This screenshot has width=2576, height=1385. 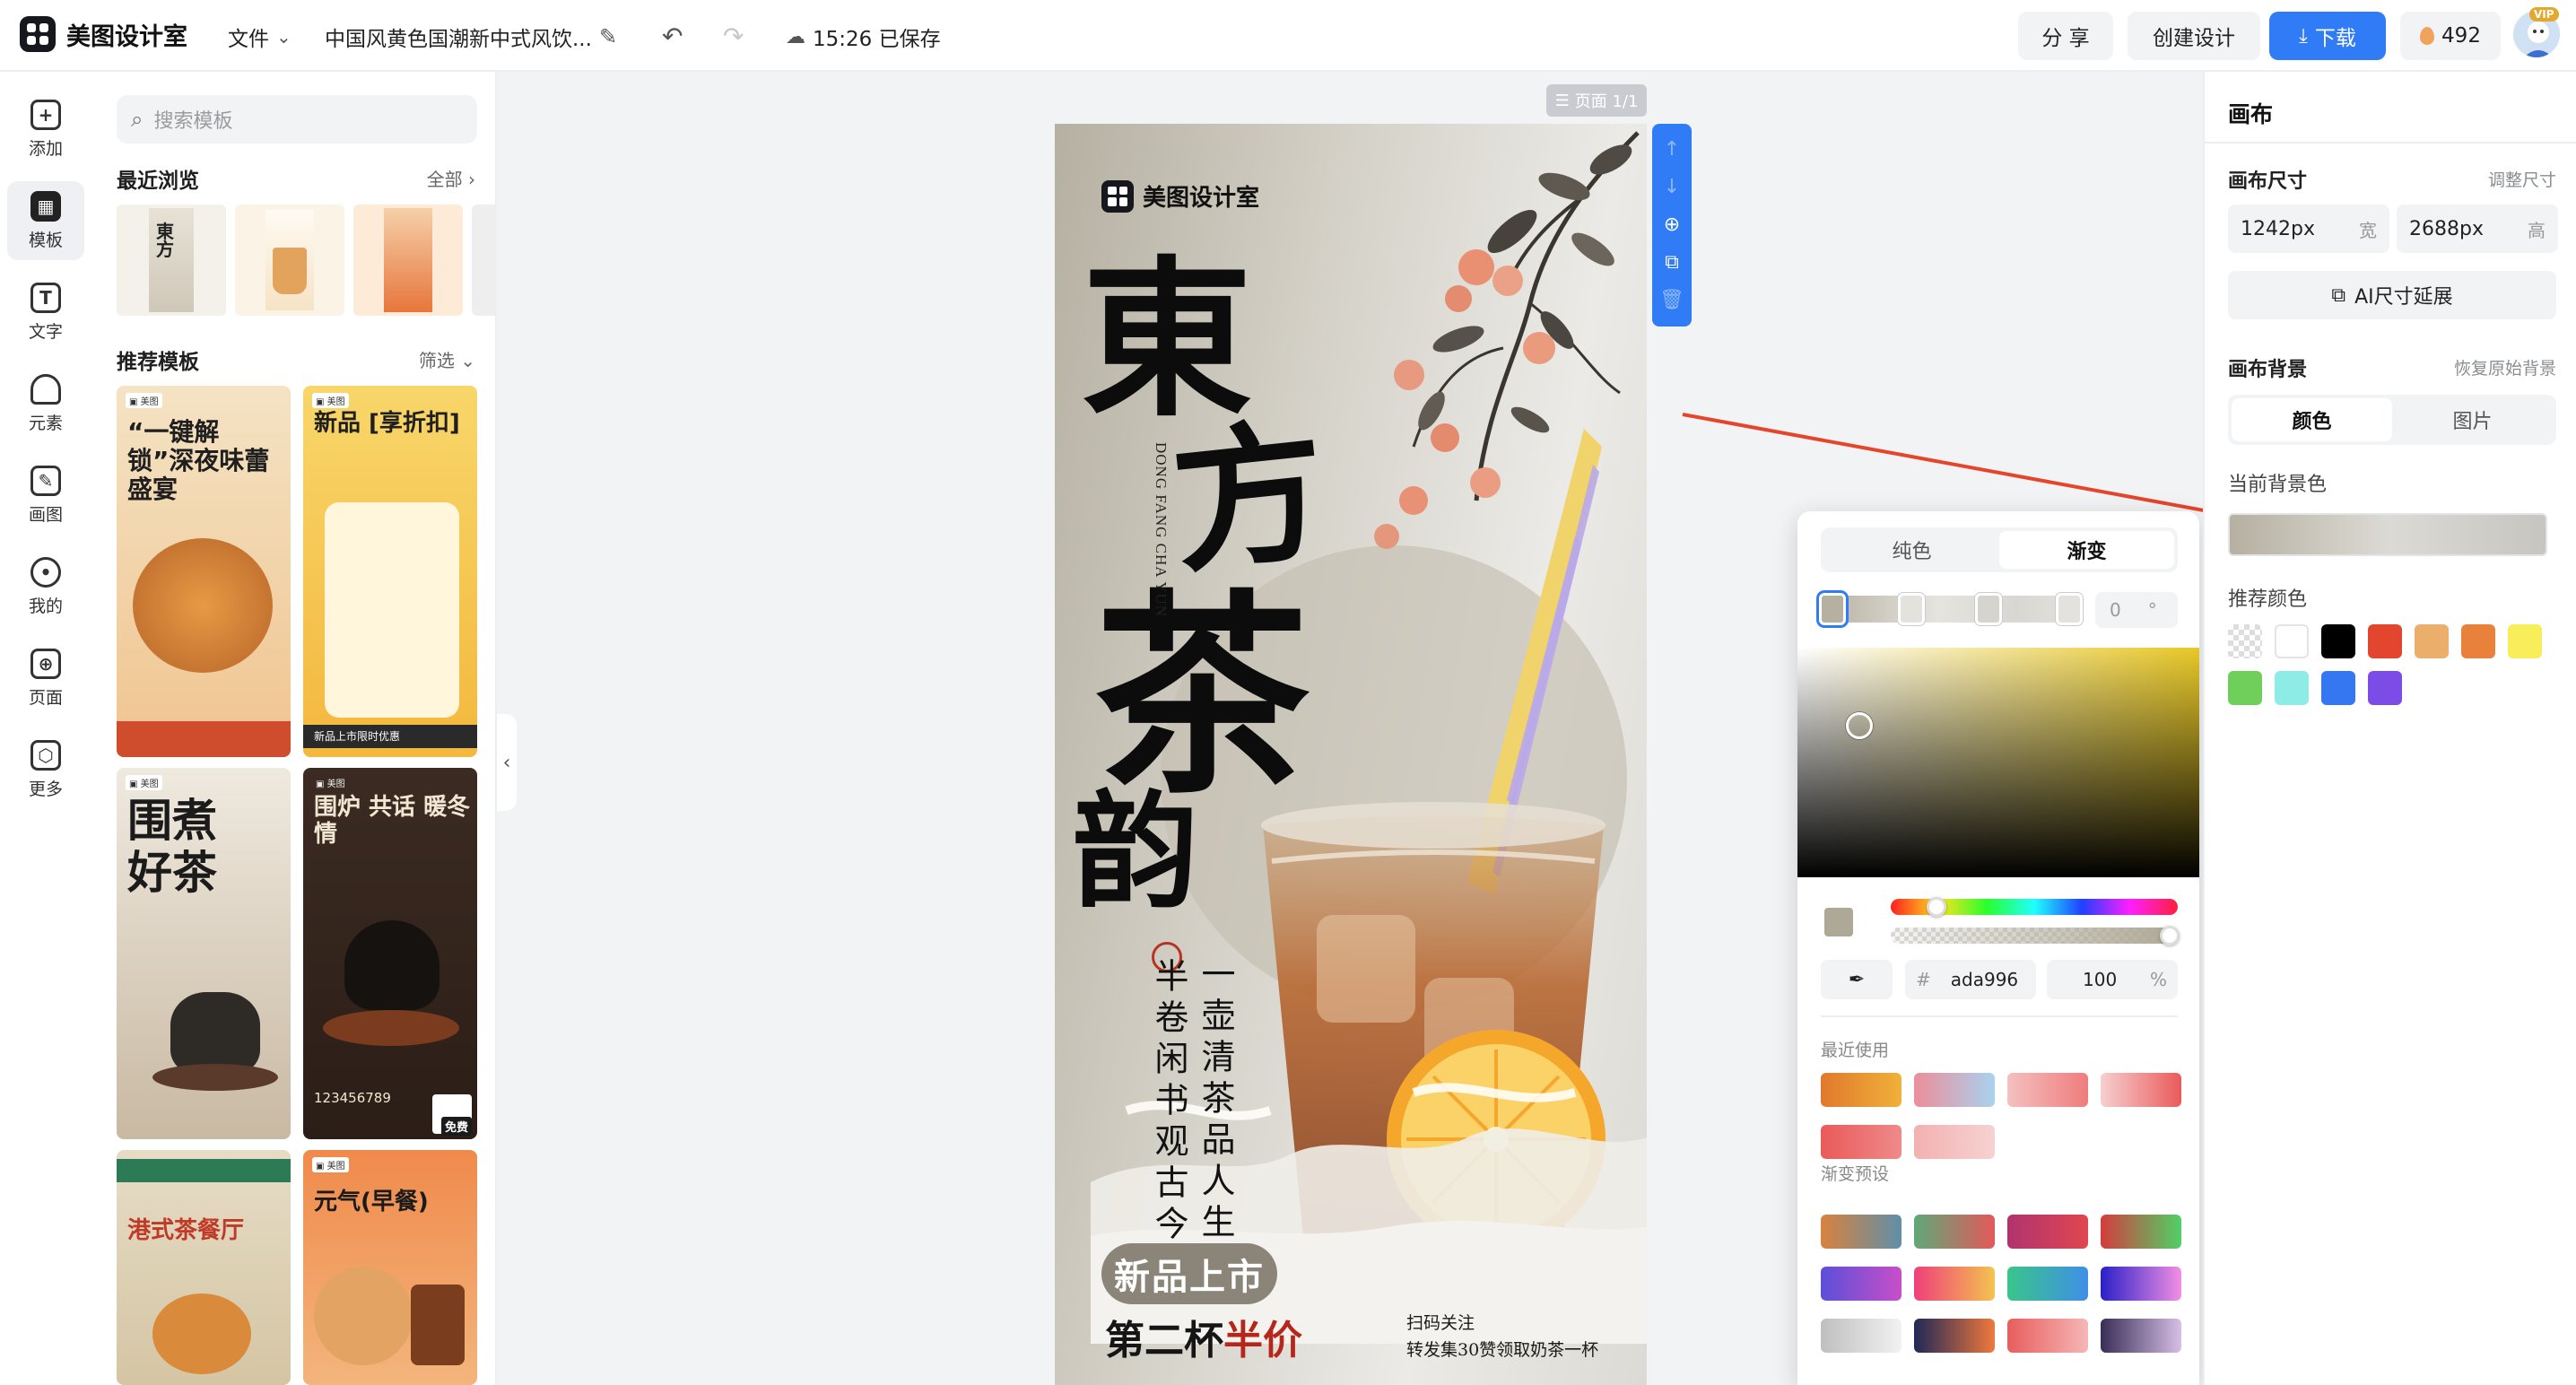 I want to click on rail-item-more: ⬡ 更多, so click(x=45, y=769).